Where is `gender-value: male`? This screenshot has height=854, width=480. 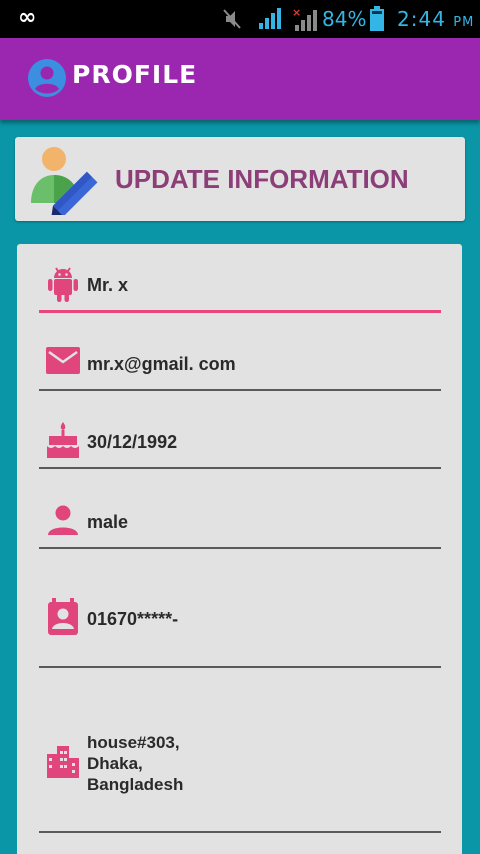 gender-value: male is located at coordinates (108, 522).